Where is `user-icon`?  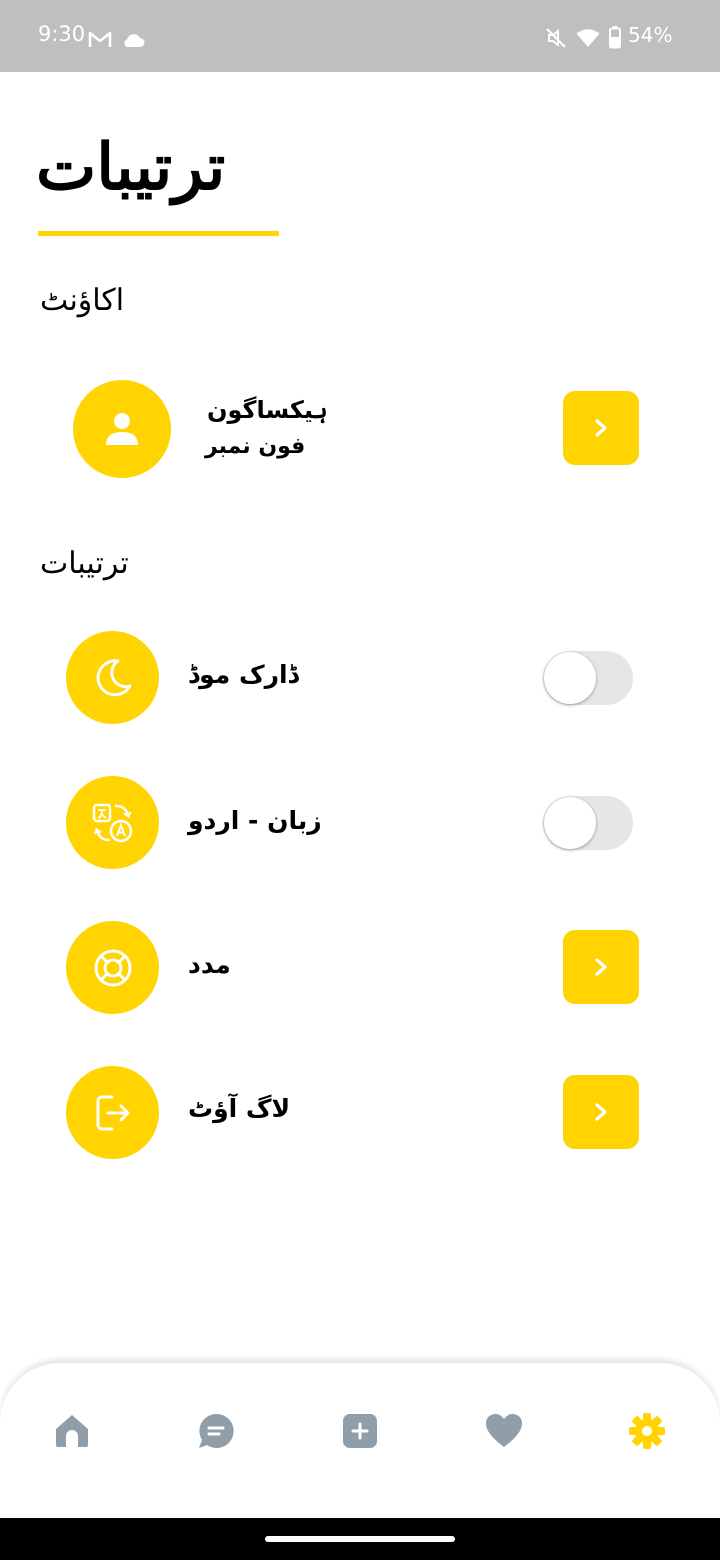 user-icon is located at coordinates (122, 429).